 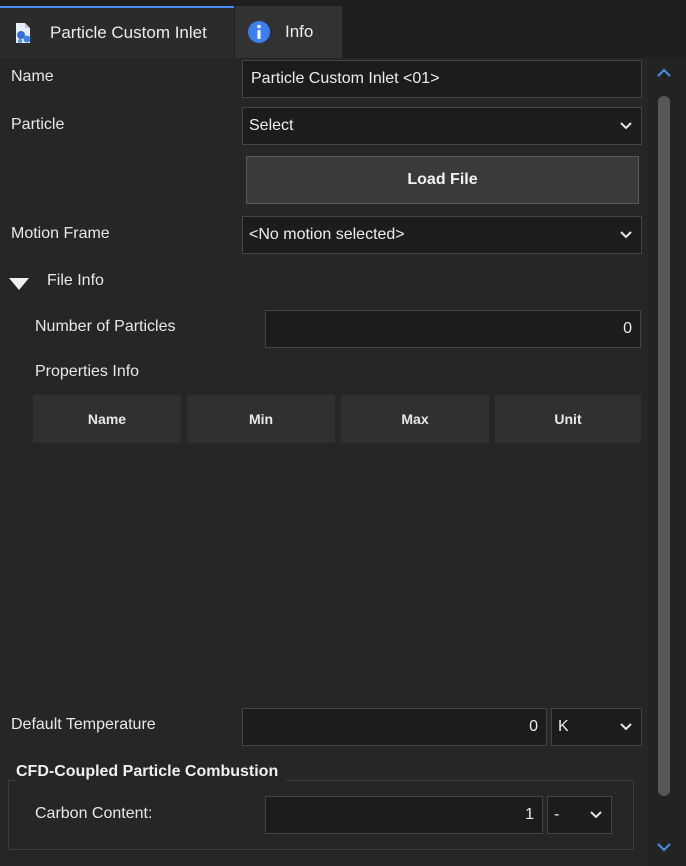 What do you see at coordinates (442, 79) in the screenshot?
I see `name-input: Particle Custom Inlet <01>` at bounding box center [442, 79].